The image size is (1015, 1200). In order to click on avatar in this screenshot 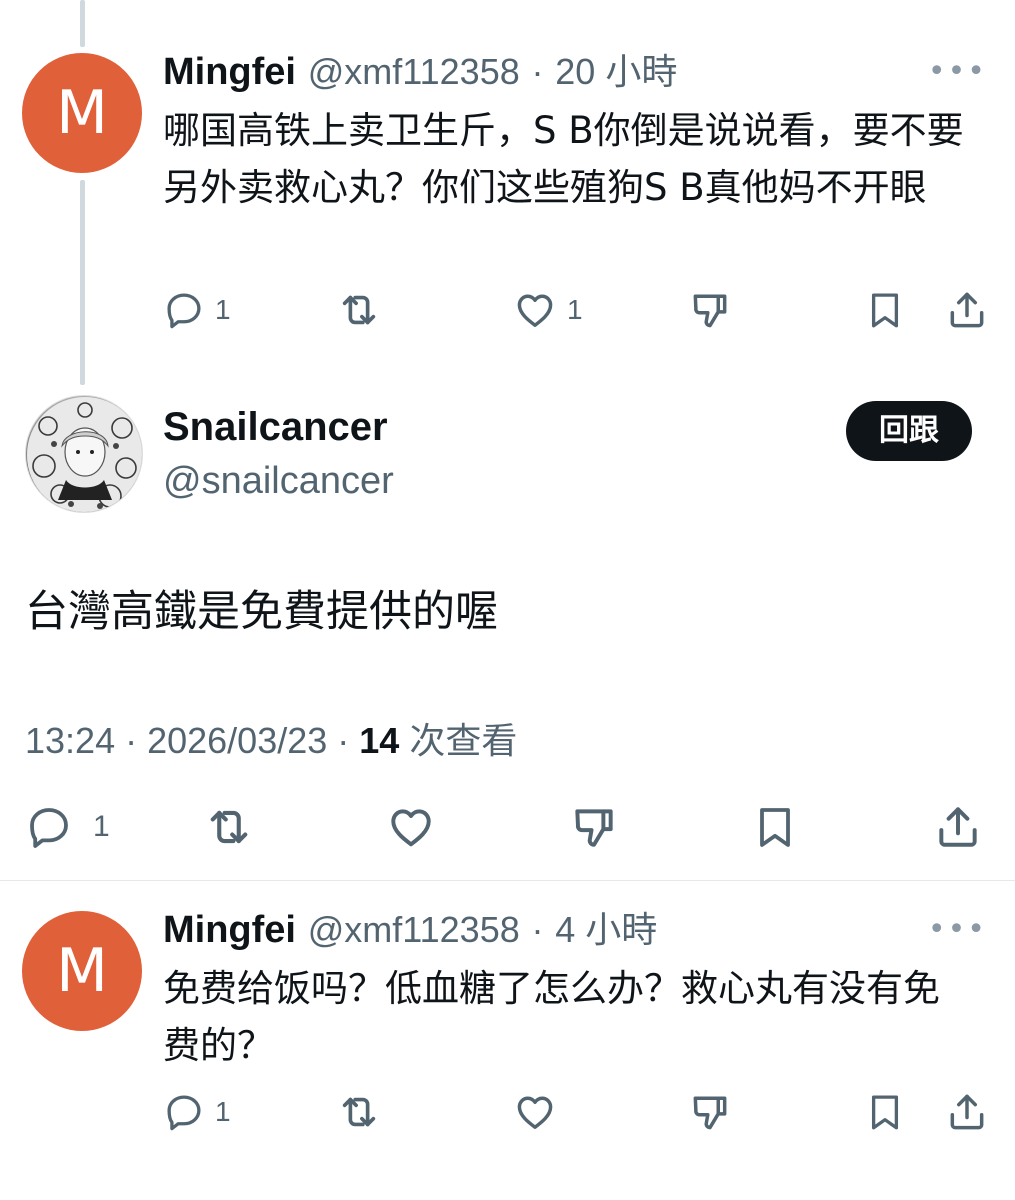, I will do `click(84, 454)`.